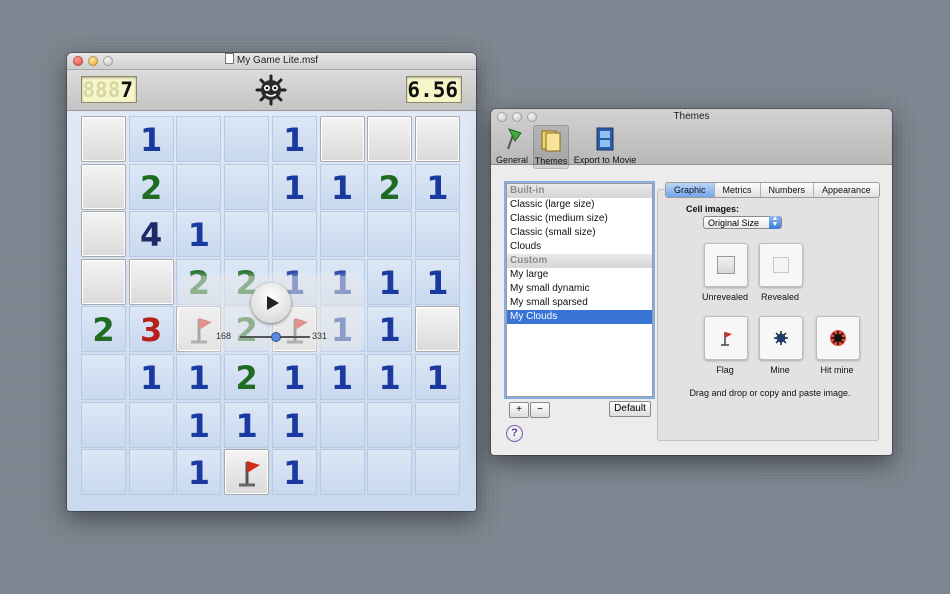 The image size is (950, 594). Describe the element at coordinates (780, 297) in the screenshot. I see `revealed-label: Revealed` at that location.